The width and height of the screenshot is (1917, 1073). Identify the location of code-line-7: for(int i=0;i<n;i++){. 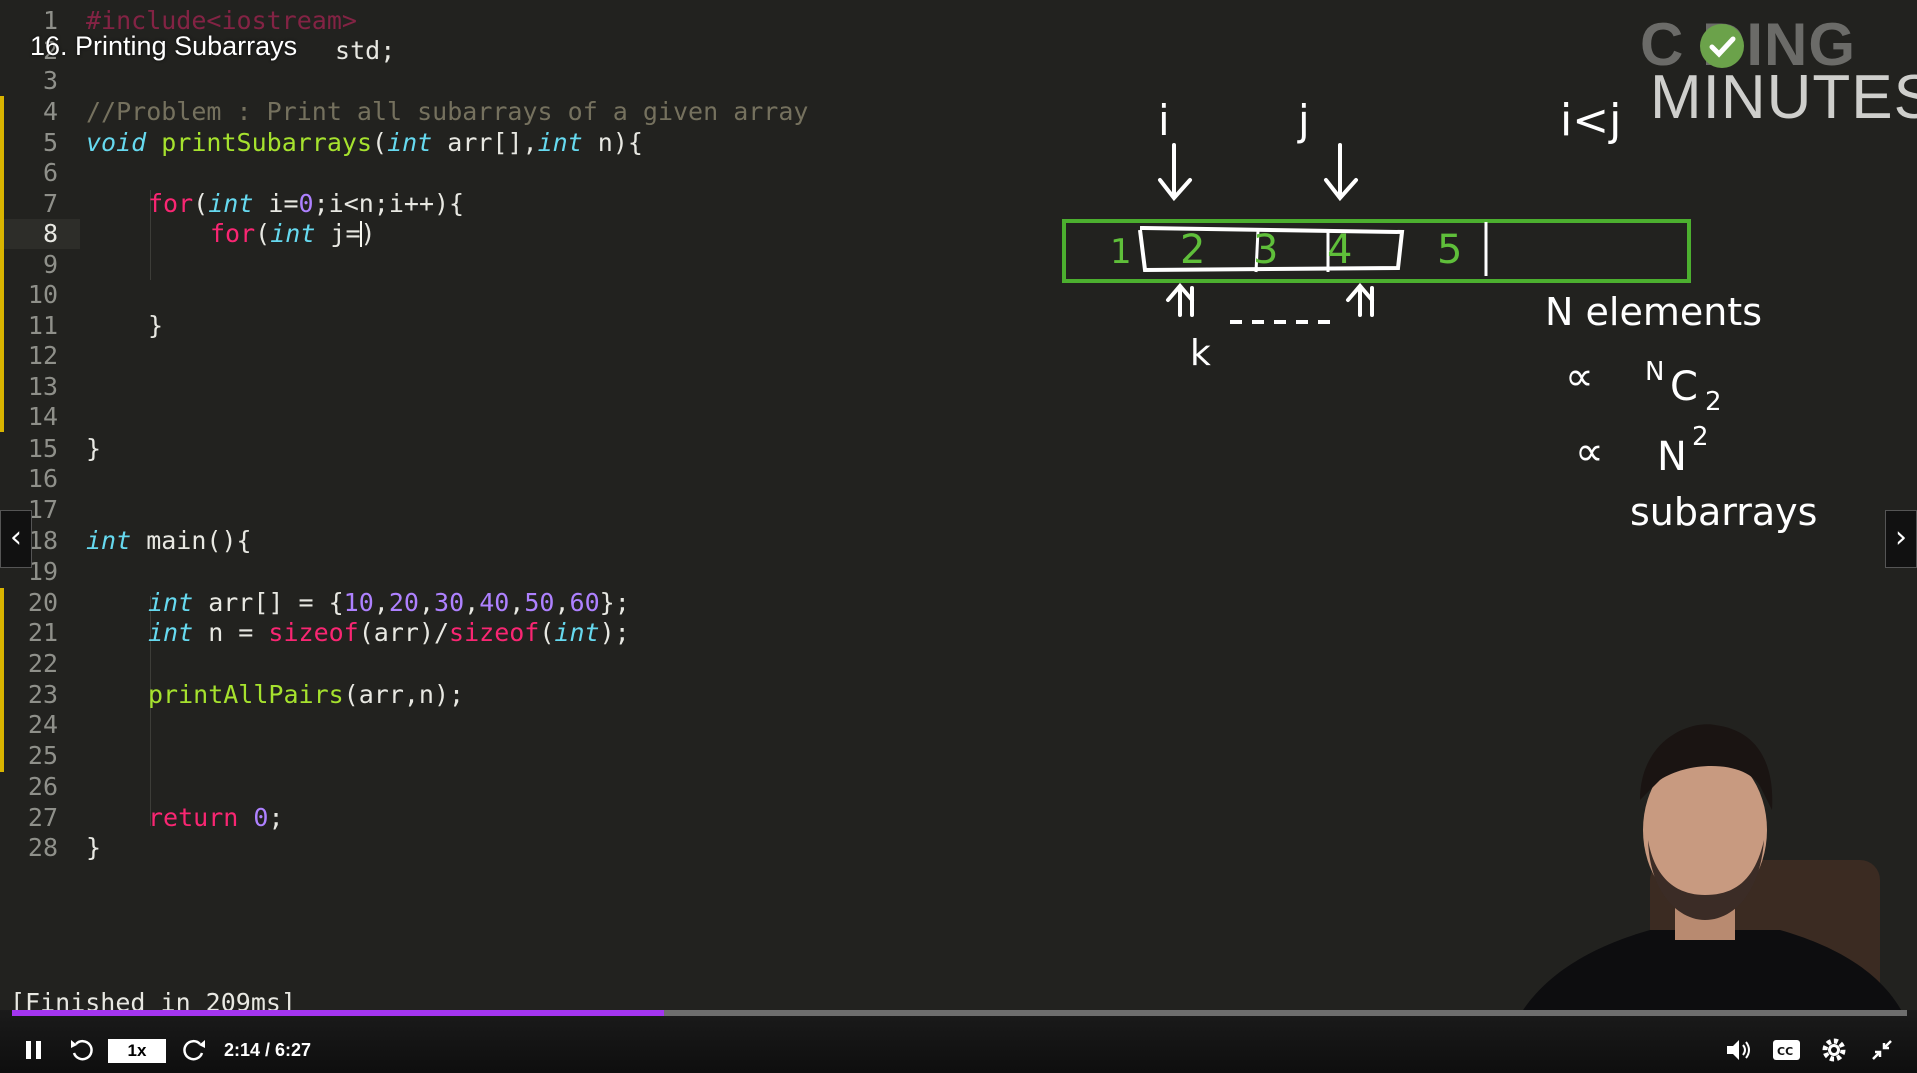
(306, 204).